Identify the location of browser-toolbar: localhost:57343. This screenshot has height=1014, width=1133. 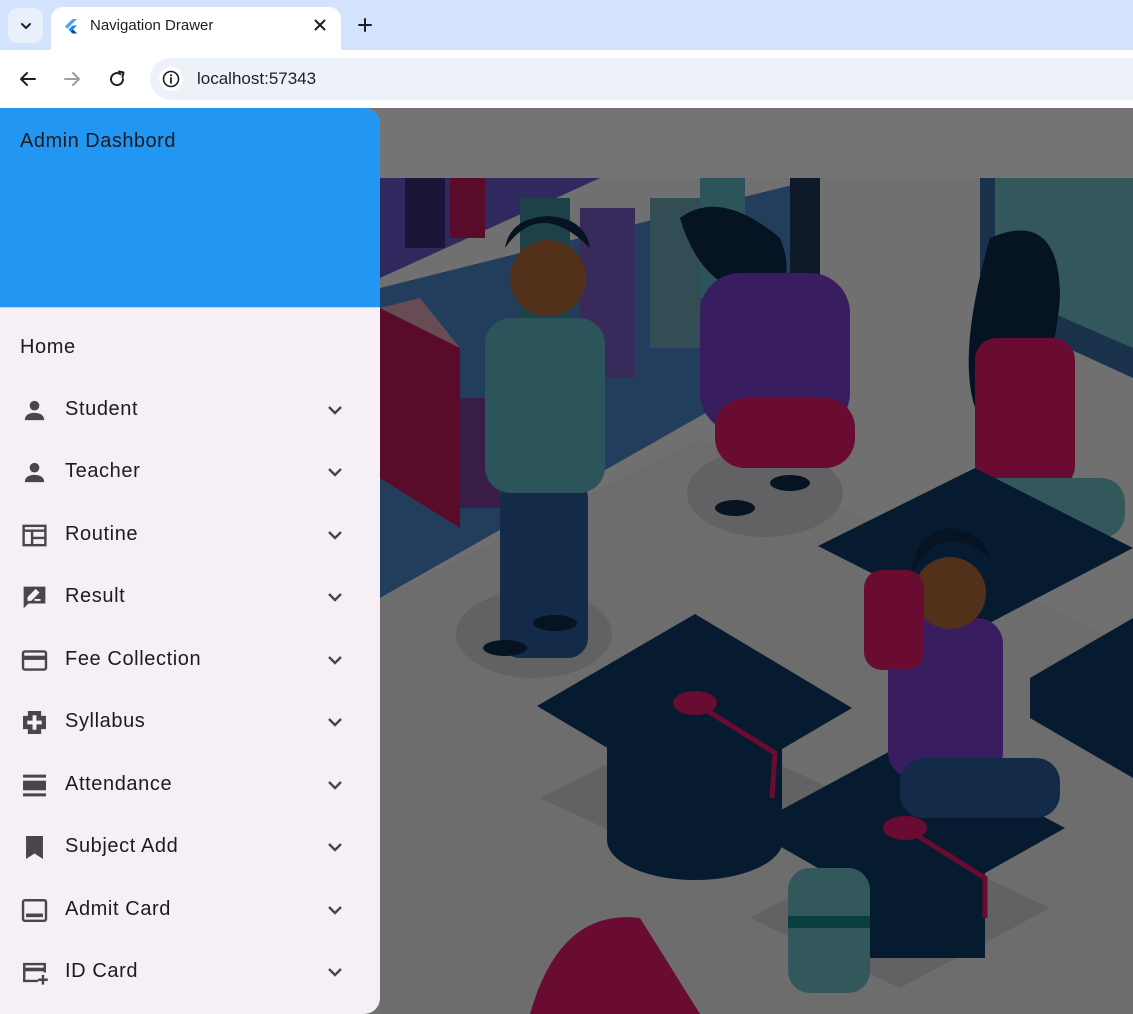
(566, 79).